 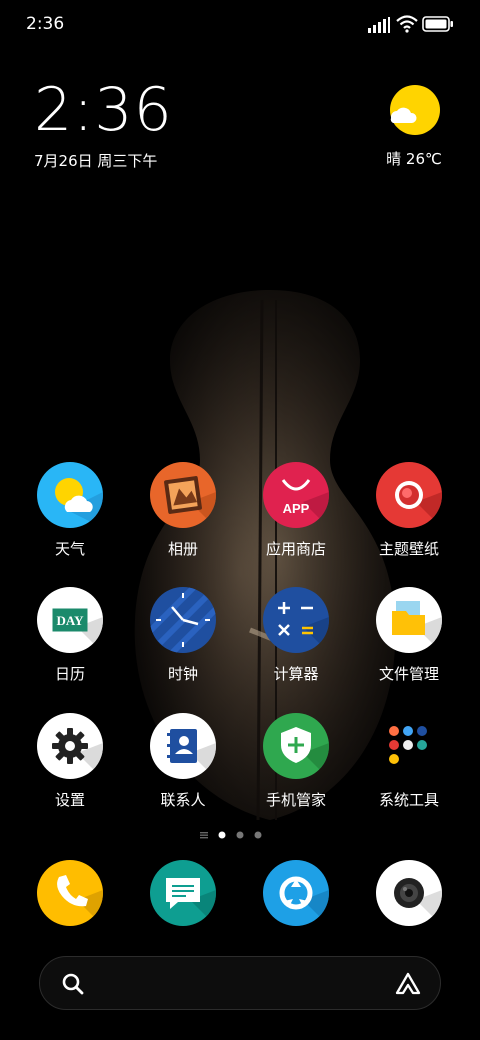 I want to click on camera-icon, so click(x=418, y=902).